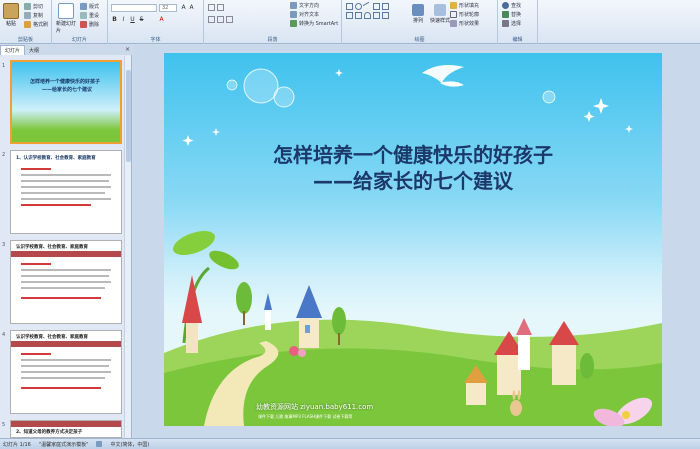 The height and width of the screenshot is (449, 700). Describe the element at coordinates (443, 74) in the screenshot. I see `bird-icon` at that location.